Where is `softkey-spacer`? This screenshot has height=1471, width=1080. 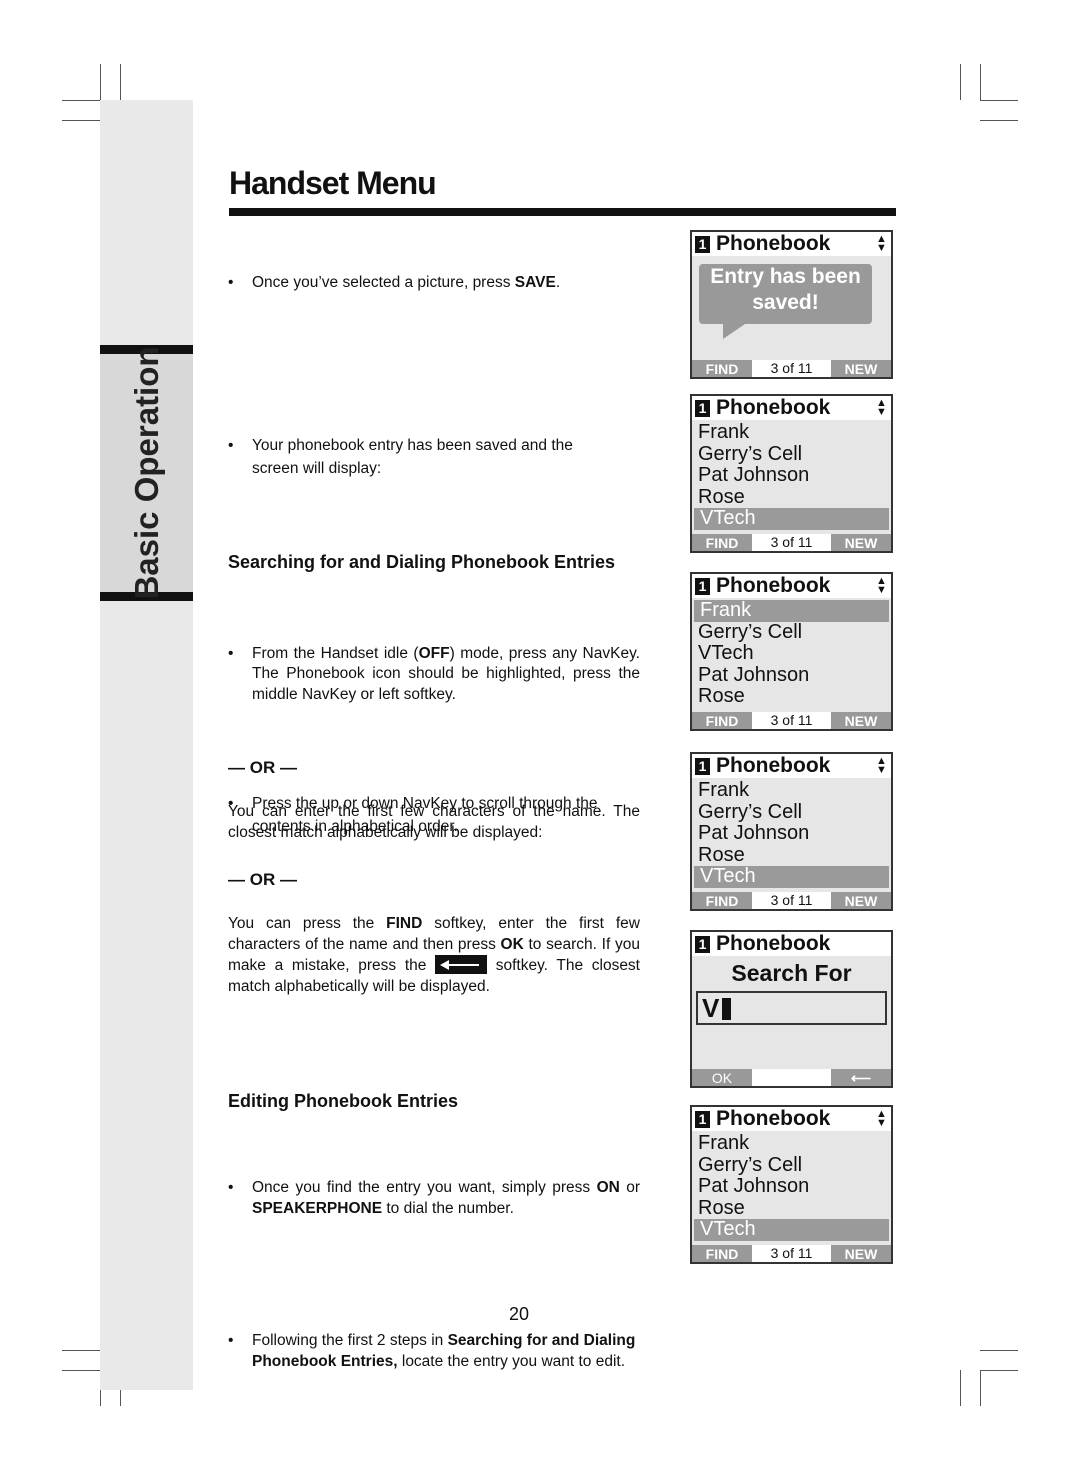 softkey-spacer is located at coordinates (791, 1077).